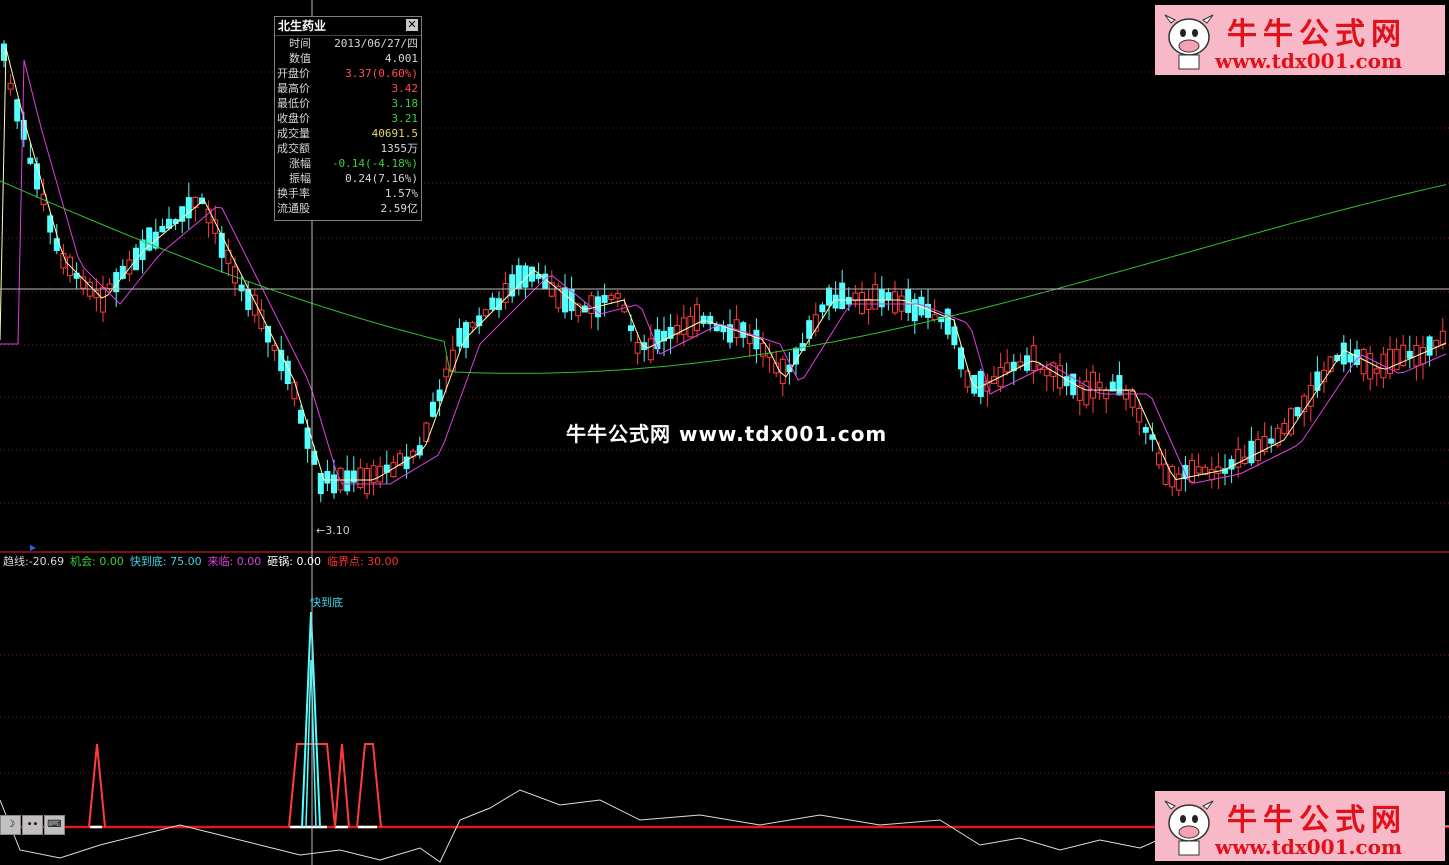 This screenshot has width=1449, height=865. I want to click on close-icon: ✕, so click(412, 25).